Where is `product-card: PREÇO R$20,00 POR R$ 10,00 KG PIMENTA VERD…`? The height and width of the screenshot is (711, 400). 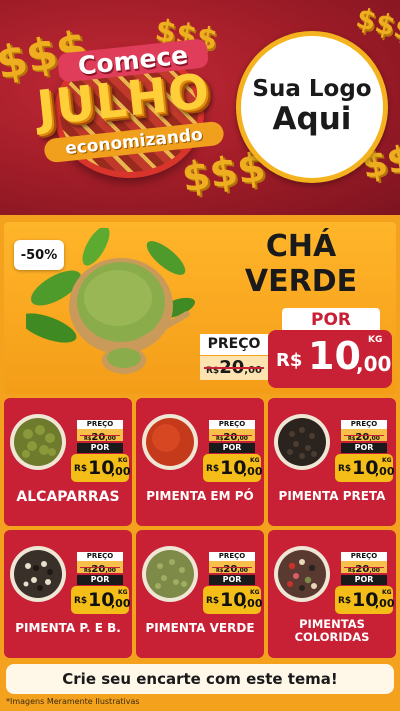
product-card: PREÇO R$20,00 POR R$ 10,00 KG PIMENTA VERD… is located at coordinates (200, 594).